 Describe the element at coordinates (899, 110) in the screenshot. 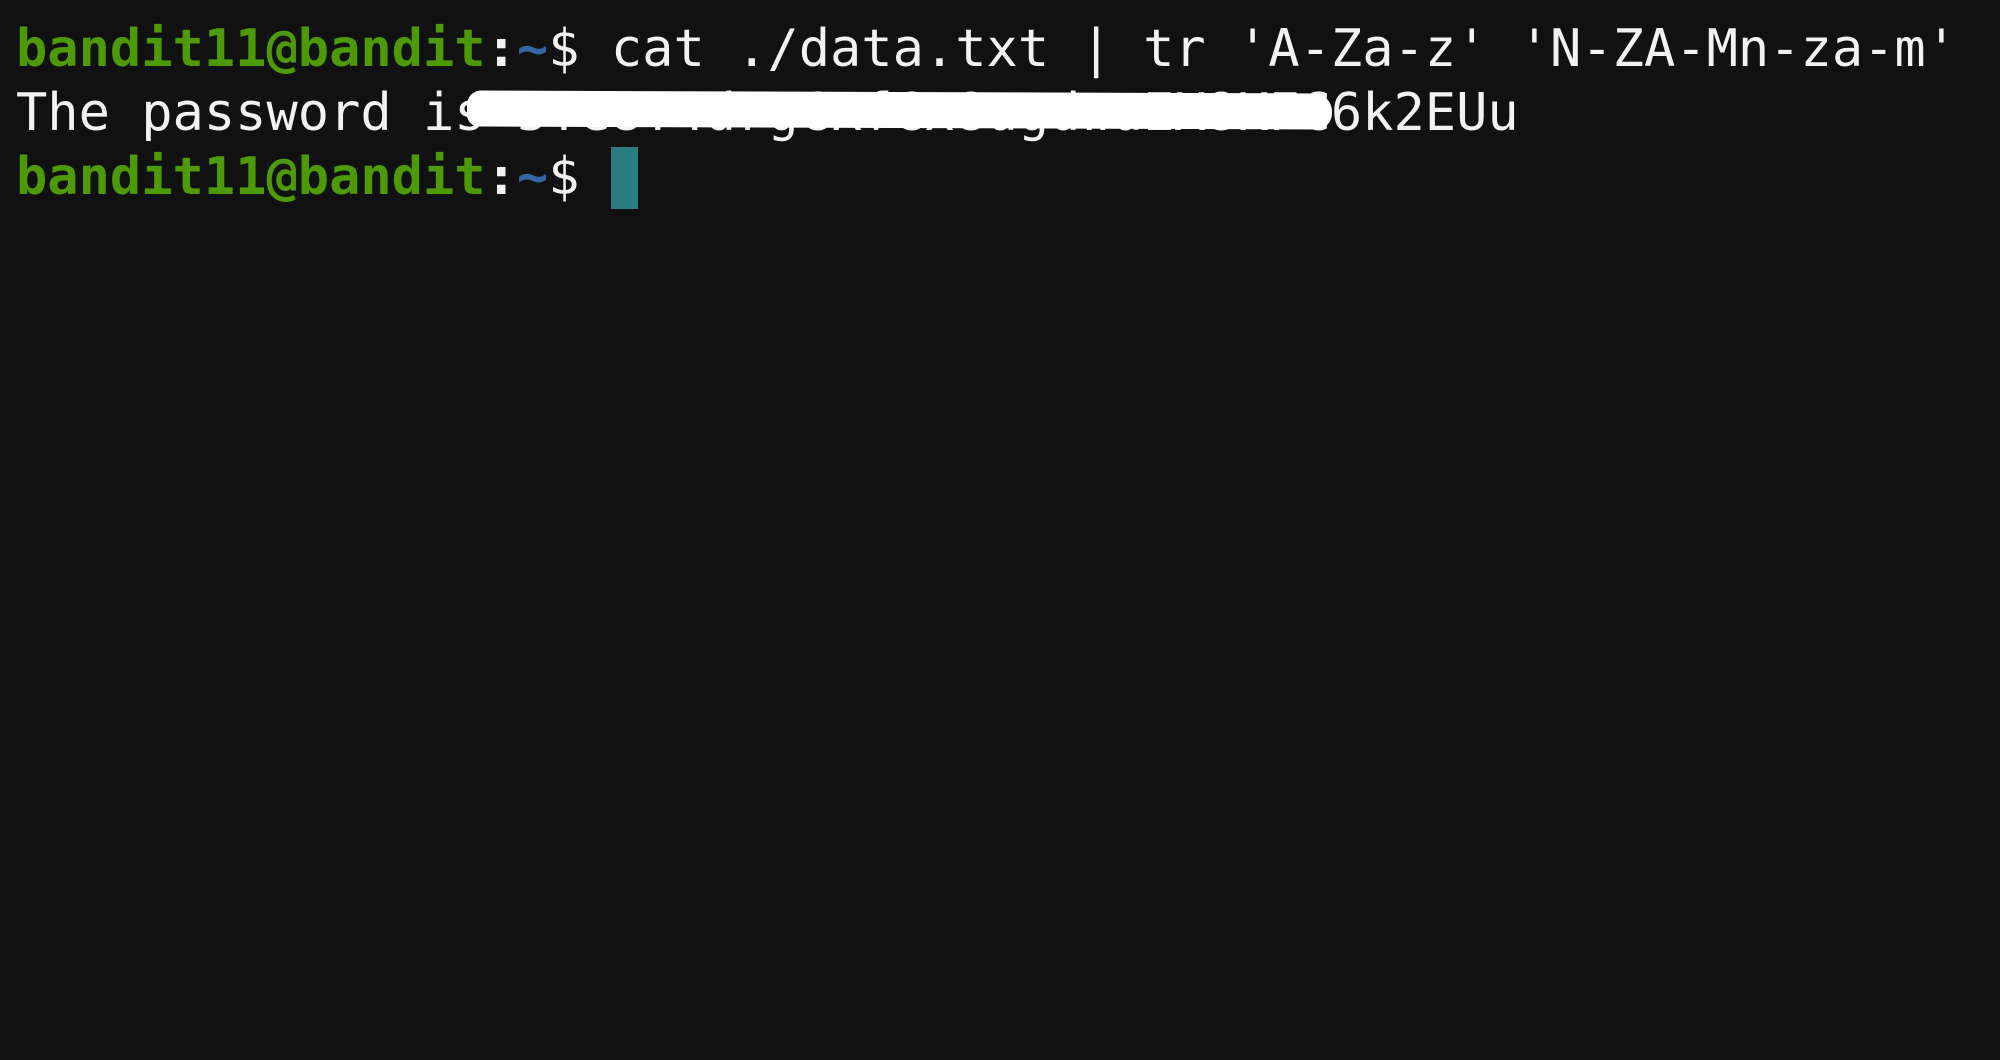

I see `redaction-scribble` at that location.